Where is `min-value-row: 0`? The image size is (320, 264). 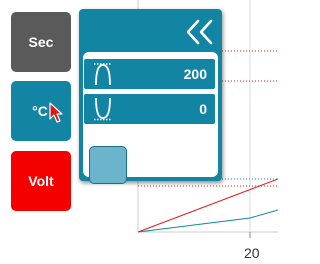
min-value-row: 0 is located at coordinates (149, 109).